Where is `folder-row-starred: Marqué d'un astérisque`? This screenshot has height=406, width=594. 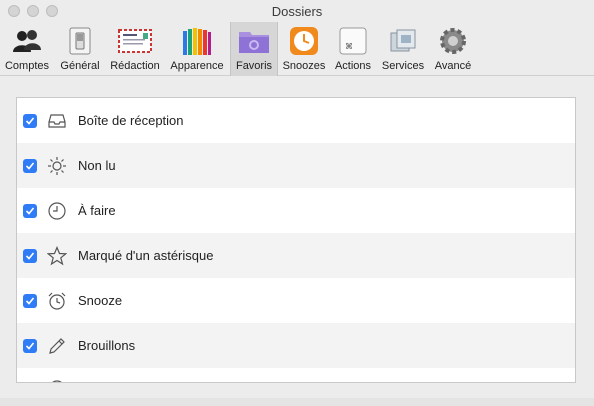
folder-row-starred: Marqué d'un astérisque is located at coordinates (296, 255).